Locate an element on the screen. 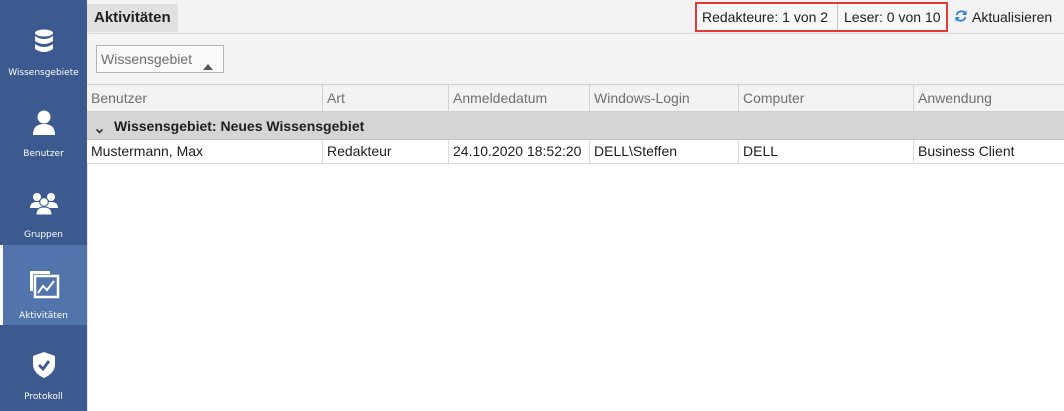 This screenshot has height=411, width=1064. column-header-art: Art is located at coordinates (385, 98).